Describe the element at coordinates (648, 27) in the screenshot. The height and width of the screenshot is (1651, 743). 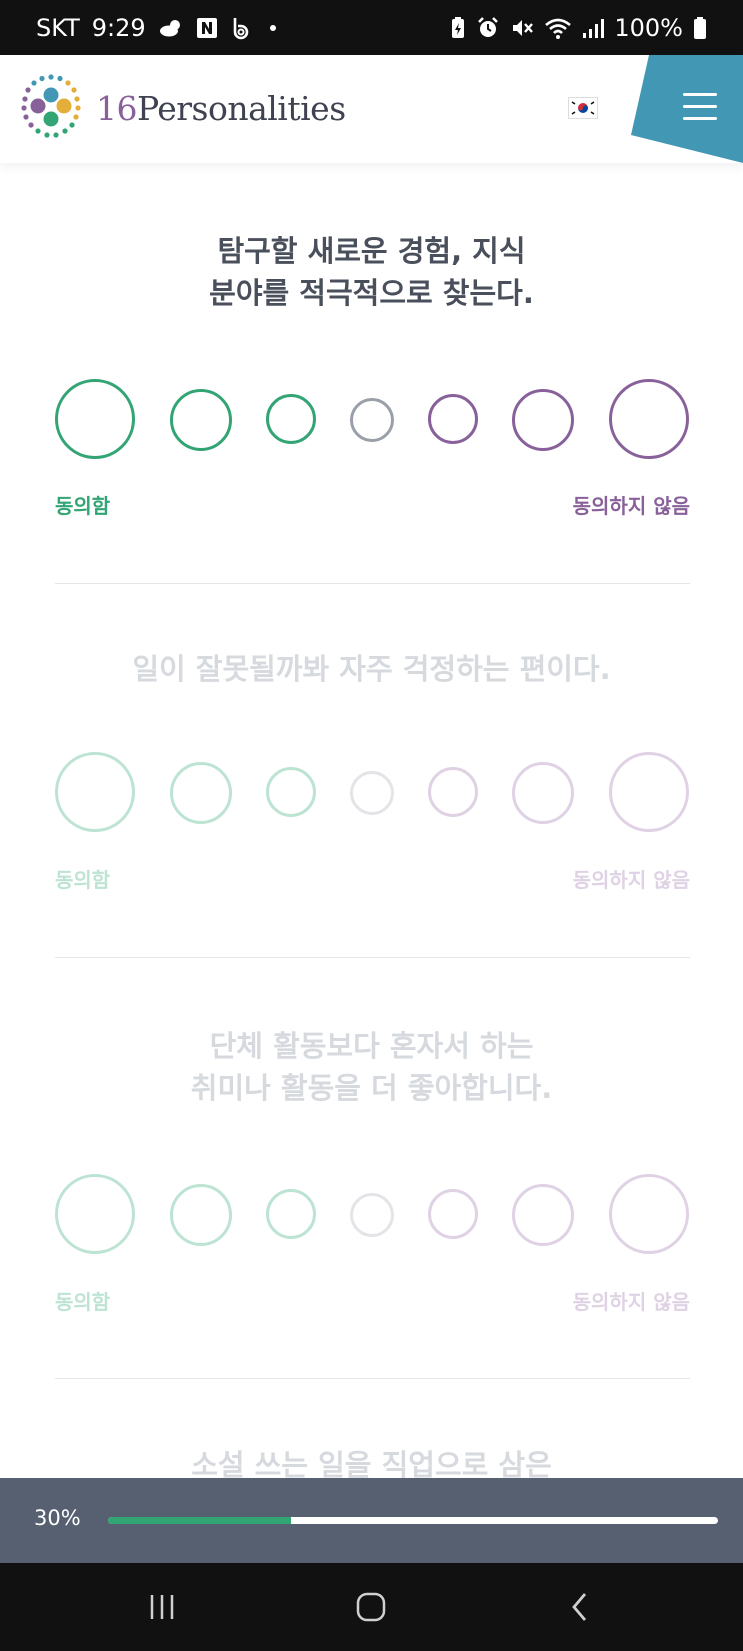
I see `battery-label: 100%` at that location.